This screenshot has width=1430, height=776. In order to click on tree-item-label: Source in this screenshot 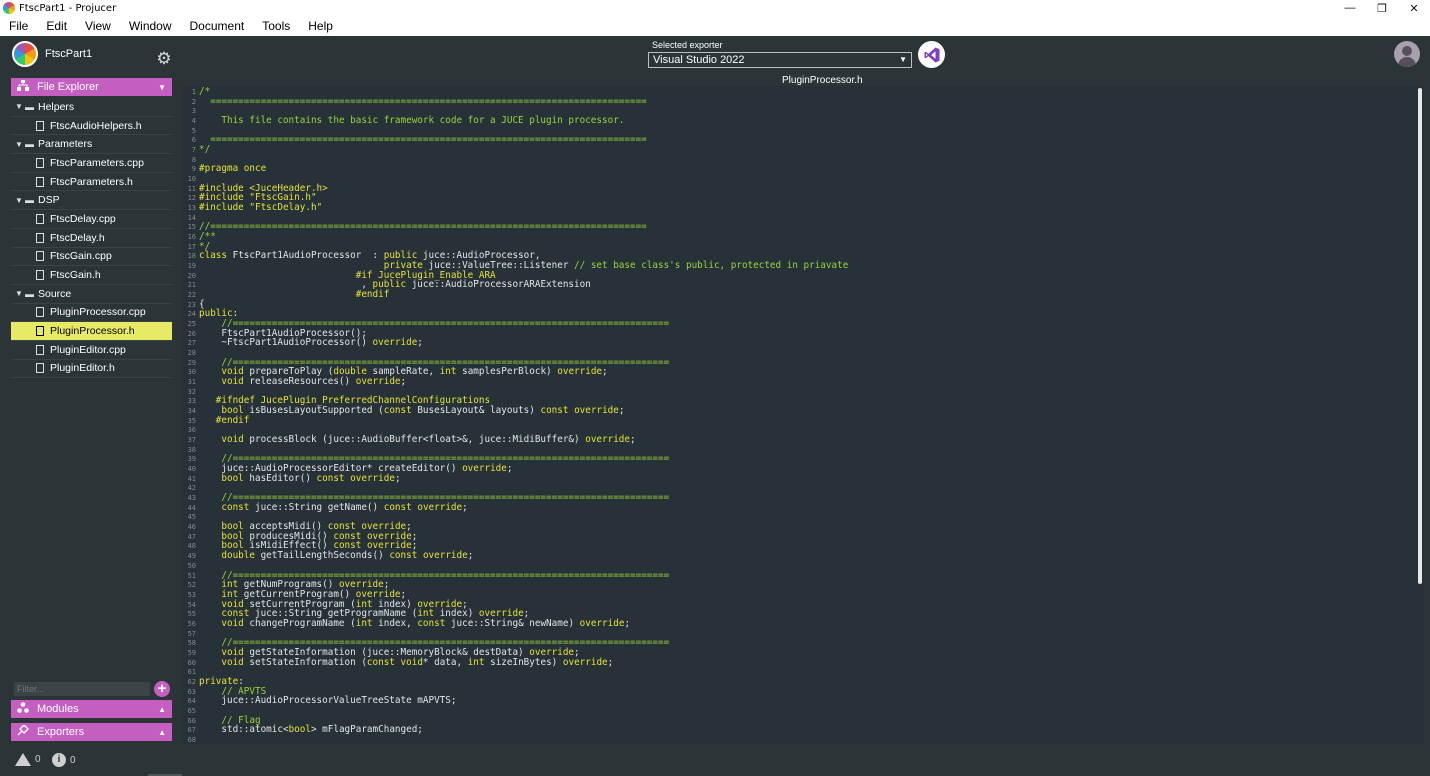, I will do `click(55, 293)`.